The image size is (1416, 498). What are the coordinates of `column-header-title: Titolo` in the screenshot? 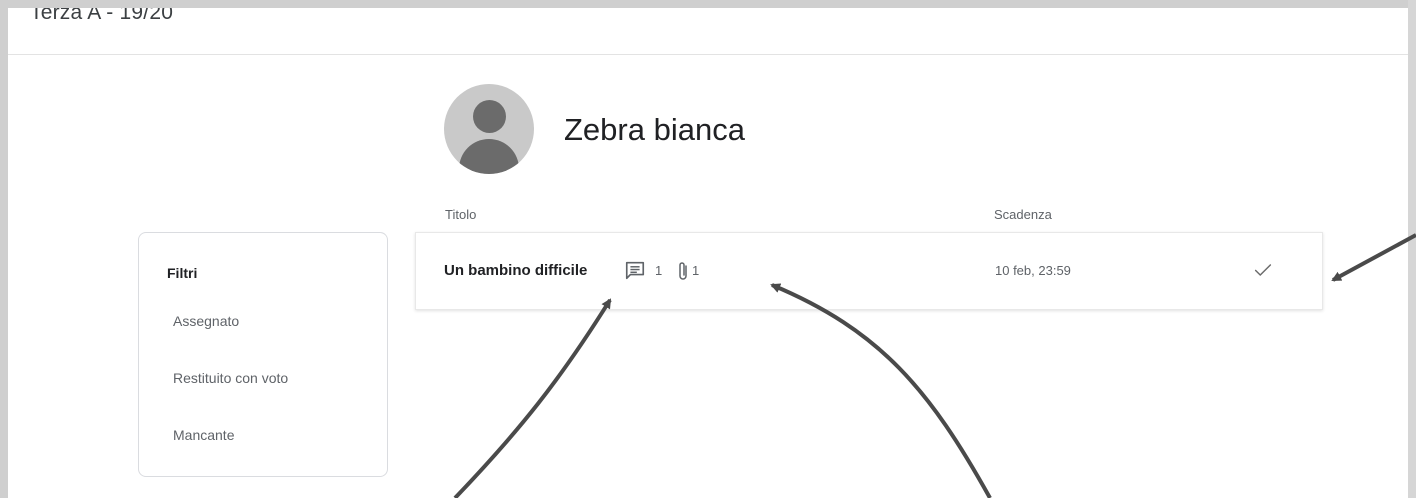 It's located at (461, 214).